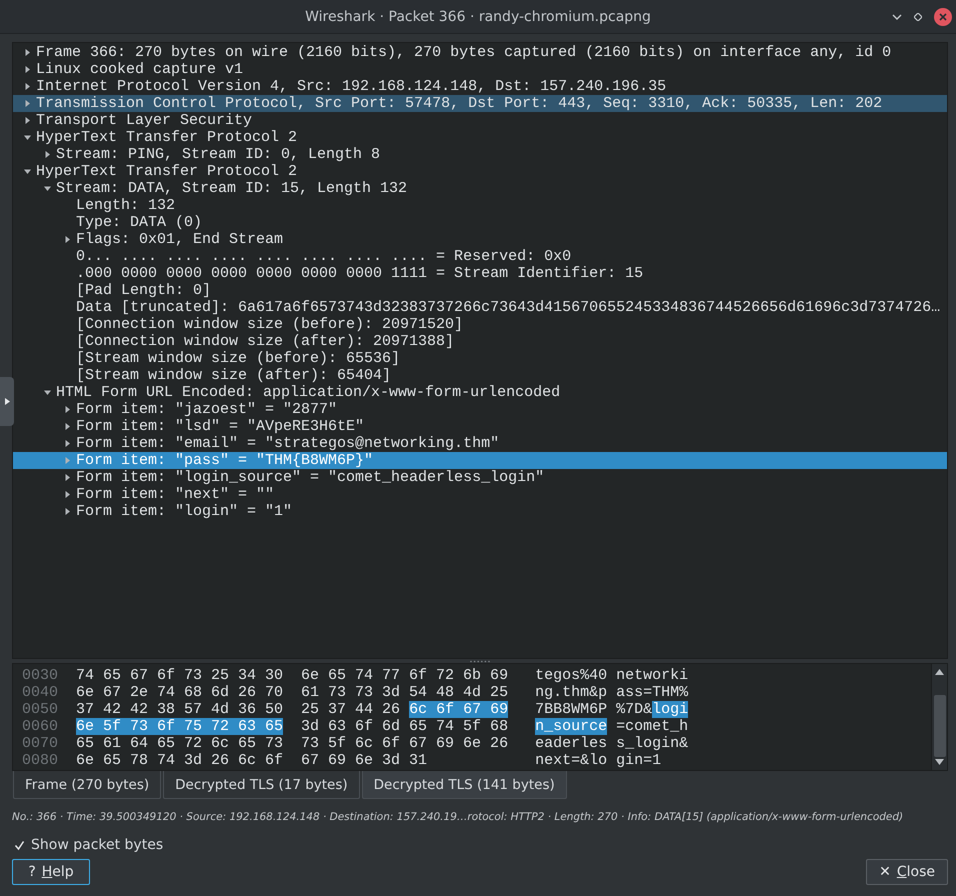 The height and width of the screenshot is (896, 956). I want to click on hex-offset: 0070, so click(41, 743).